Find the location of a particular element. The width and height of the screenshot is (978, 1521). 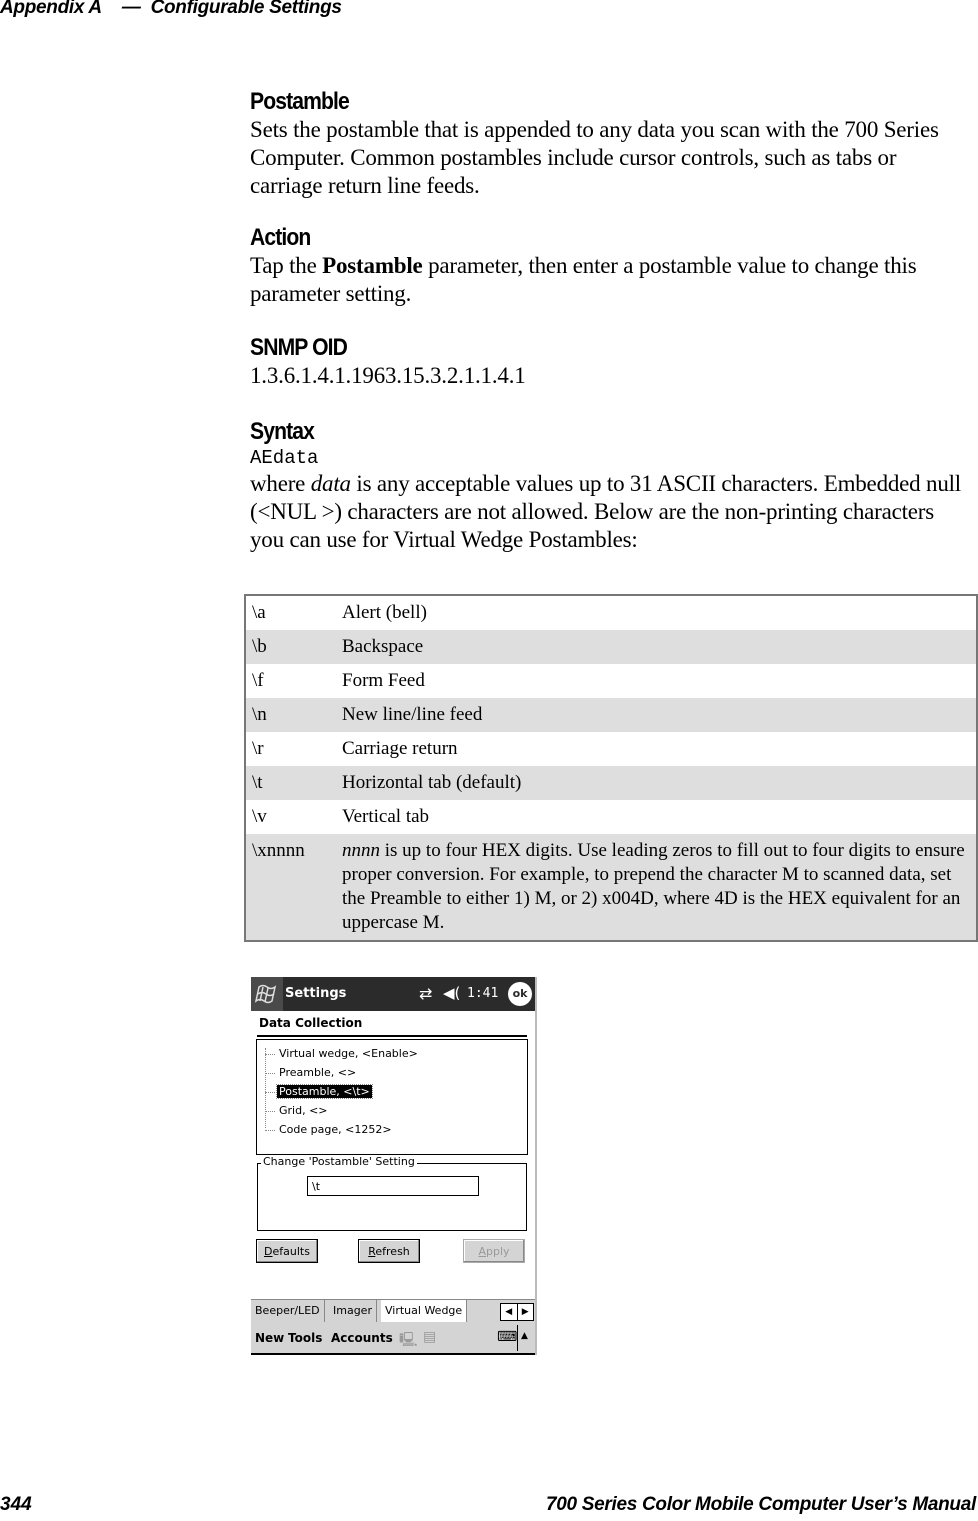

tree-item-label: Preamble, <> is located at coordinates (318, 1072).